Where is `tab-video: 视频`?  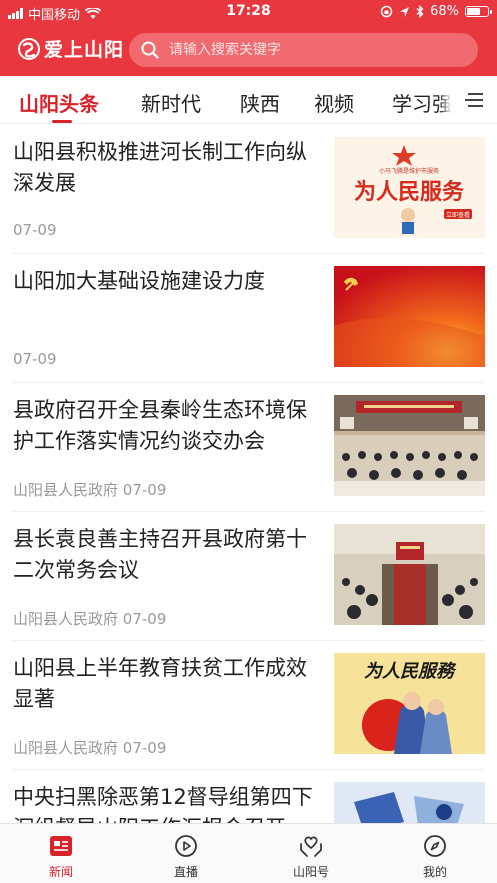
tab-video: 视频 is located at coordinates (334, 102).